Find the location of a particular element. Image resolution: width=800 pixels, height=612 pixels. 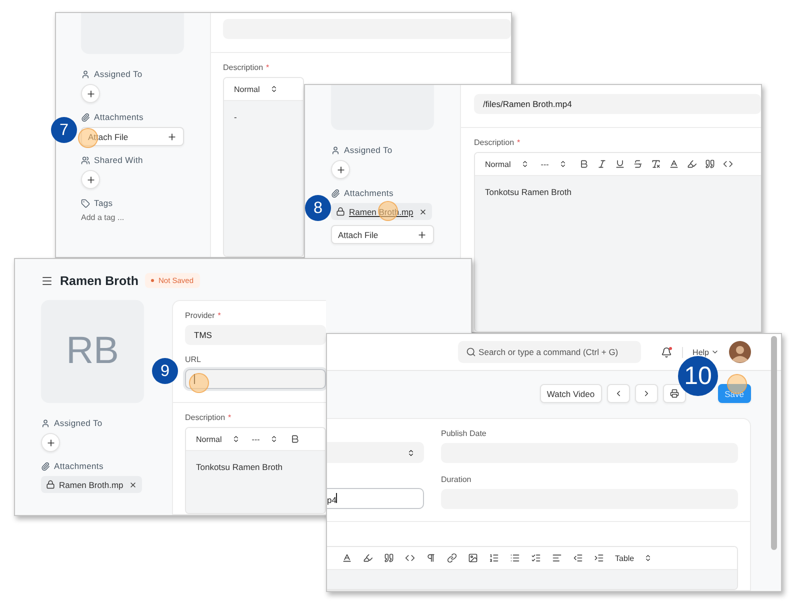

url-field: /files/Ramen Broth.mp4 is located at coordinates (617, 104).